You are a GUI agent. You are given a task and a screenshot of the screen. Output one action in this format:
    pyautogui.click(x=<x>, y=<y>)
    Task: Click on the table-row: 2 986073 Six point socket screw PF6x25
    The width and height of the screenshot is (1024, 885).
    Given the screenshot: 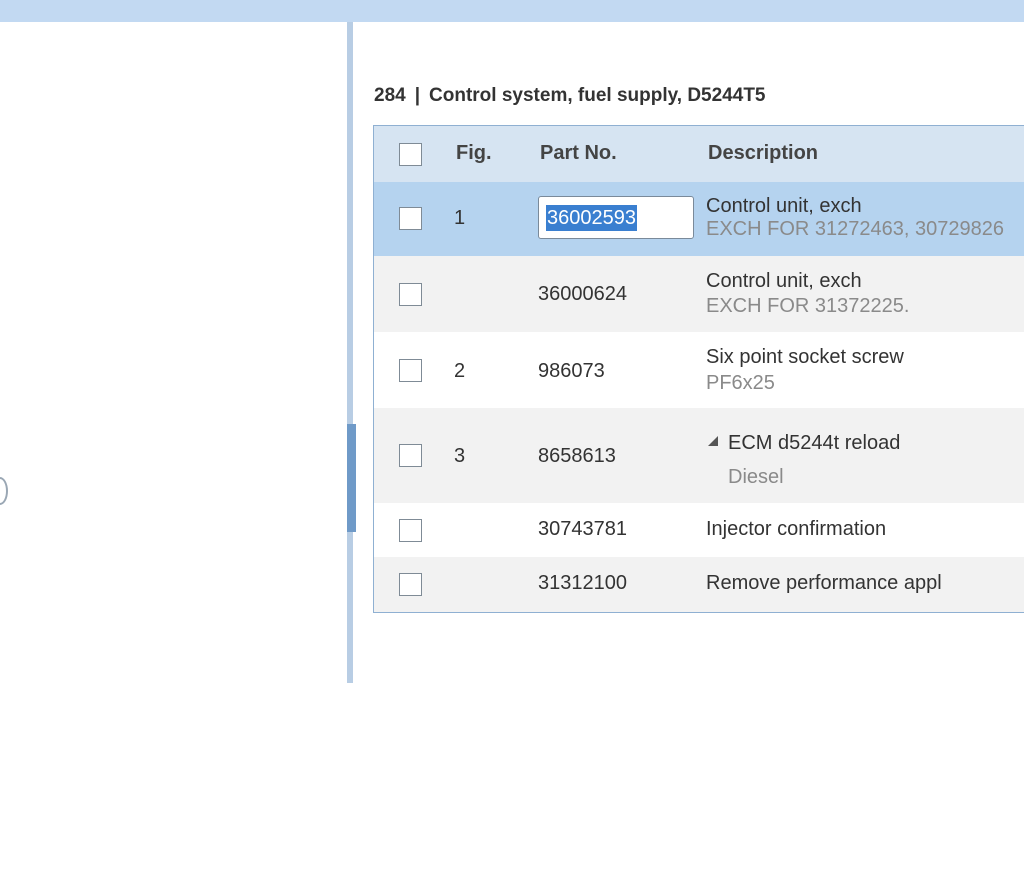 What is the action you would take?
    pyautogui.click(x=699, y=370)
    